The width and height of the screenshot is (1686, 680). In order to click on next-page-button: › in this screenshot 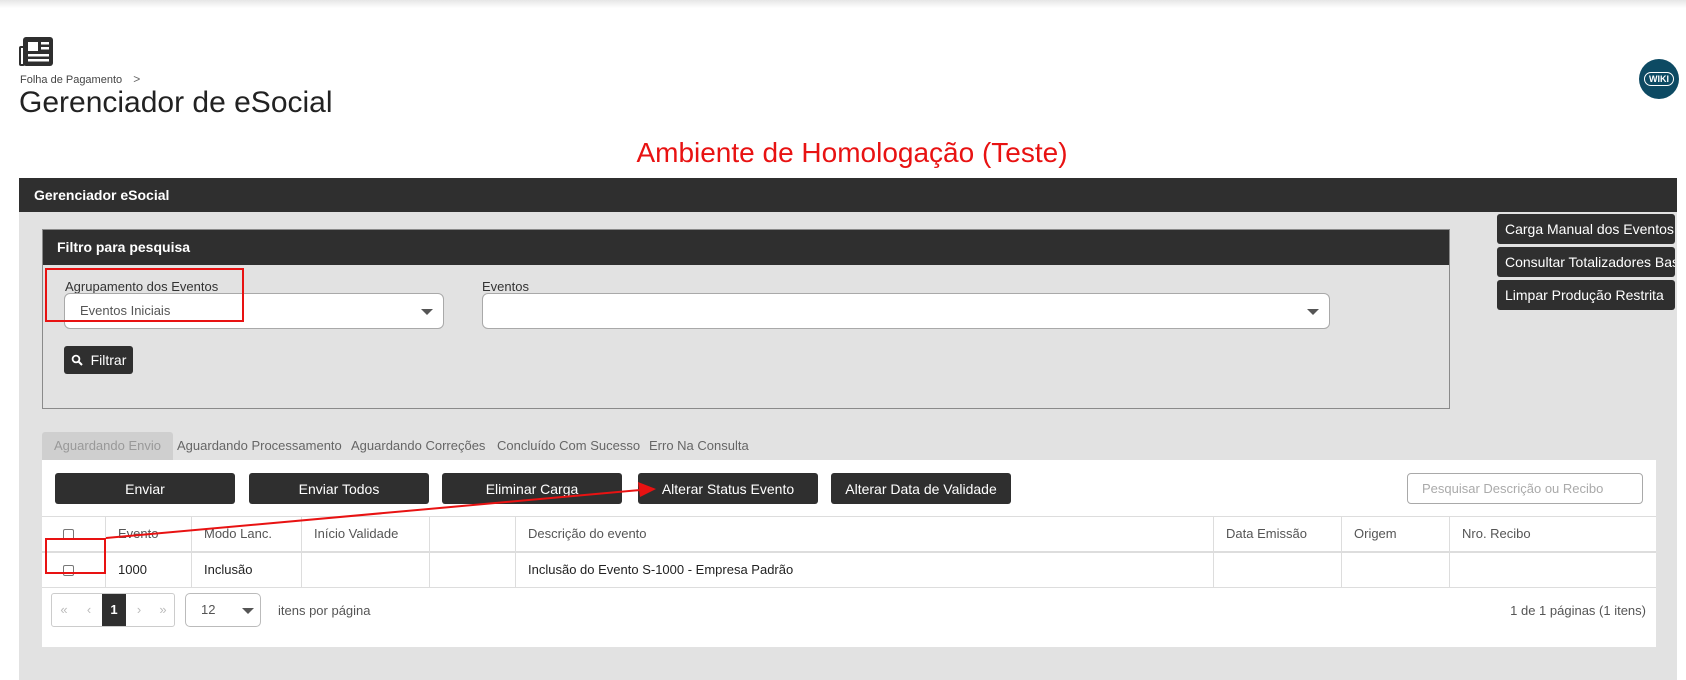, I will do `click(139, 610)`.